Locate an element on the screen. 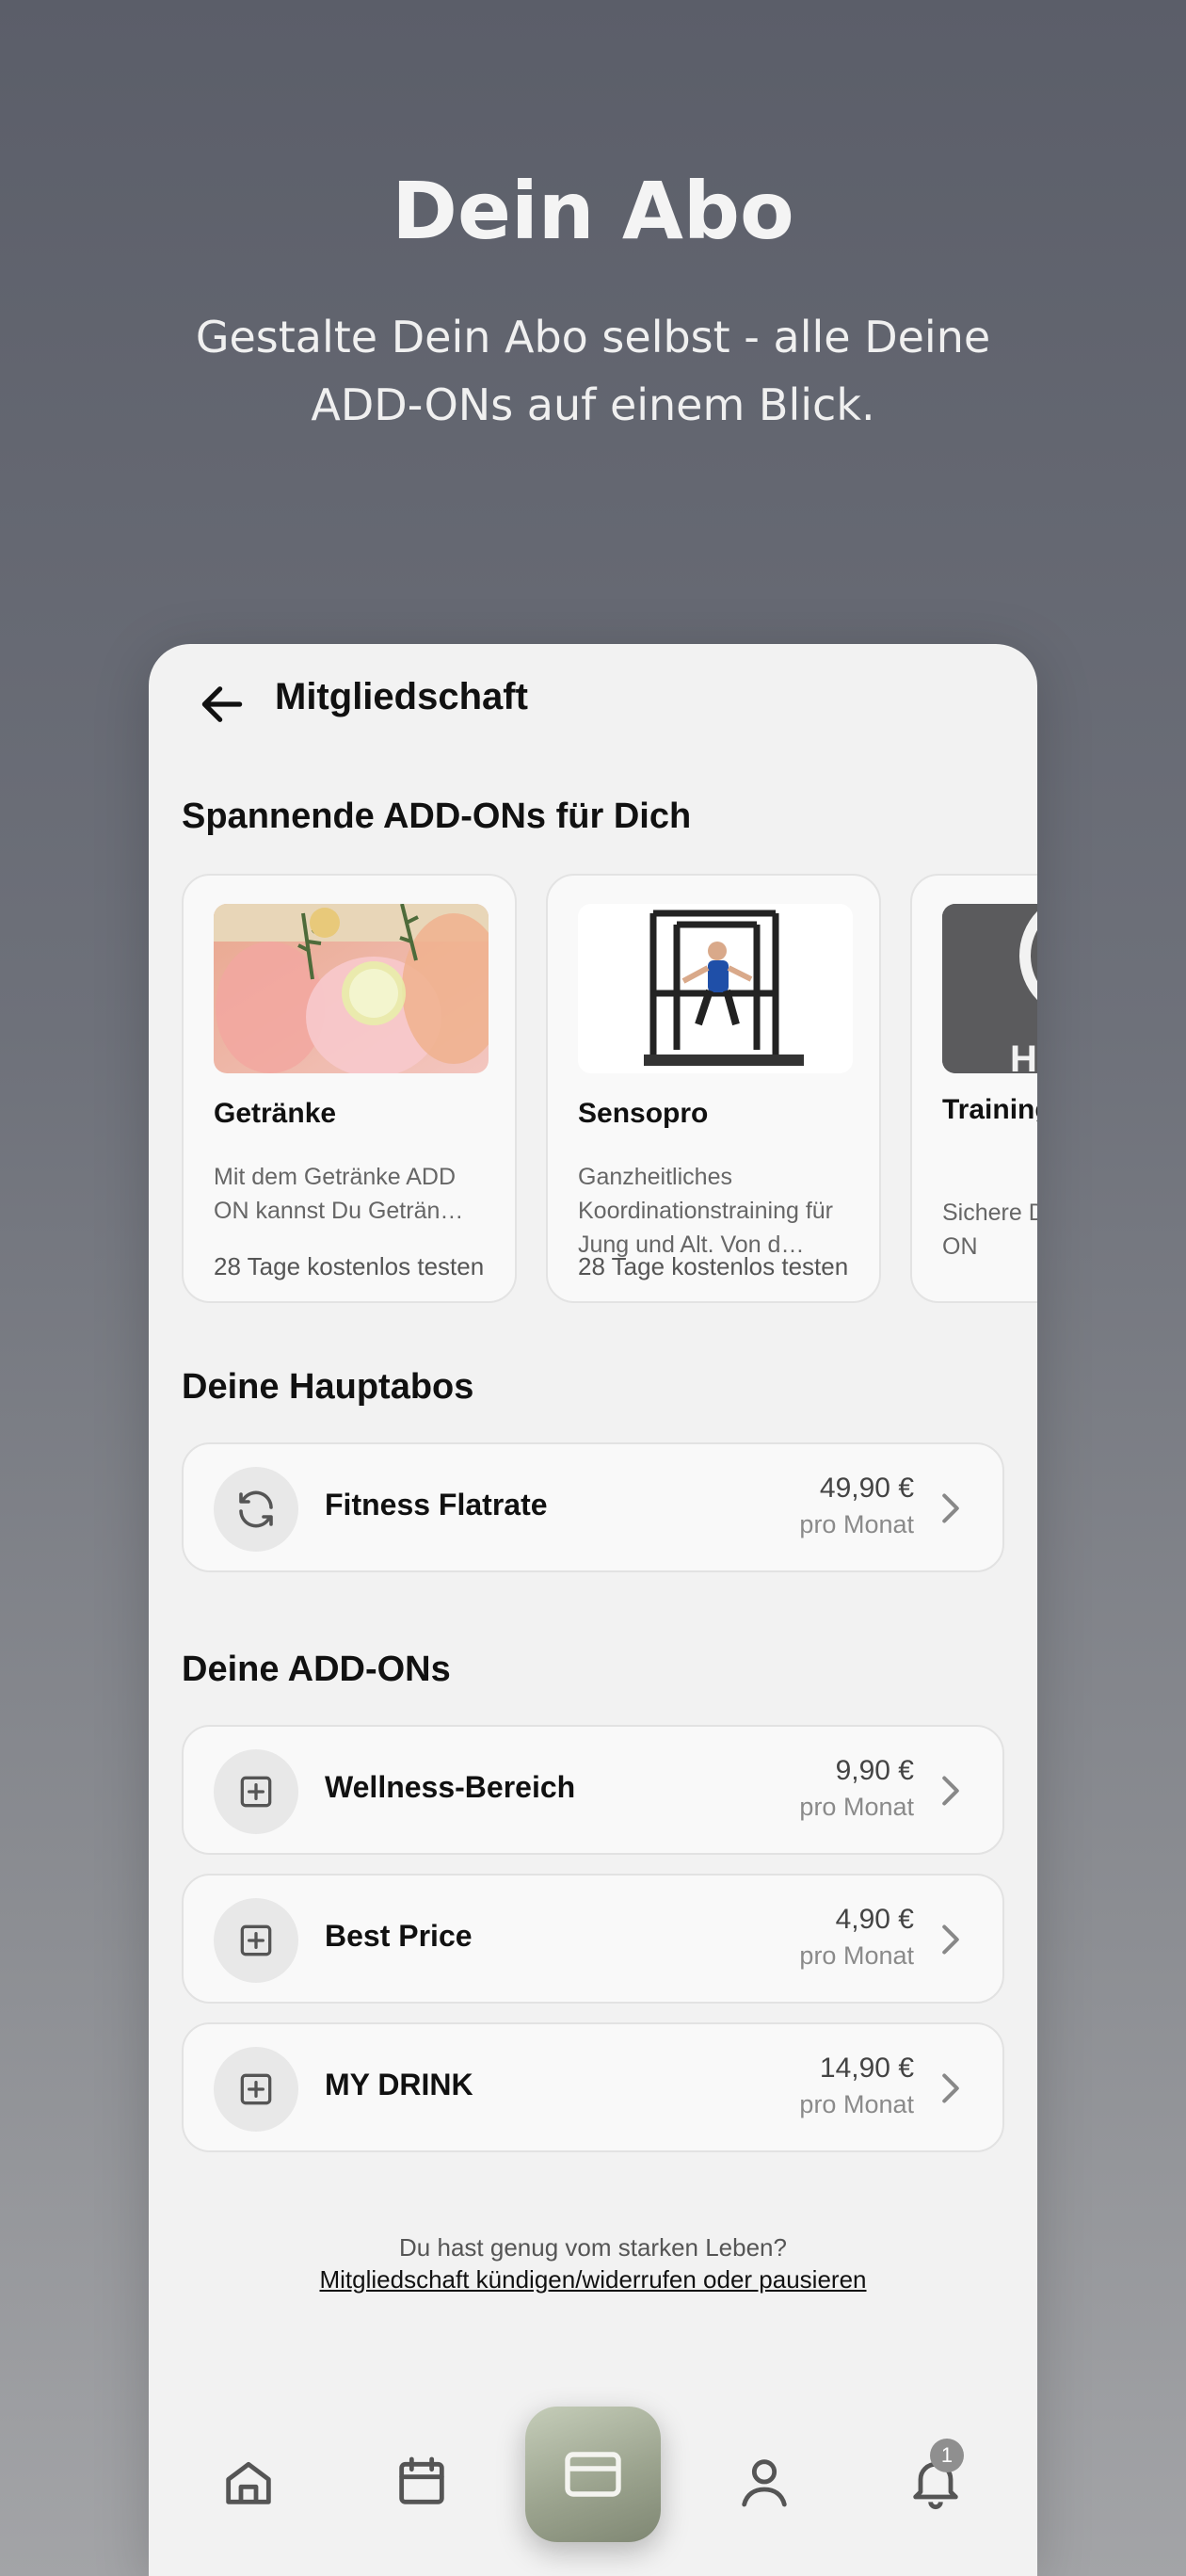  membership-card-nav-button is located at coordinates (593, 2474).